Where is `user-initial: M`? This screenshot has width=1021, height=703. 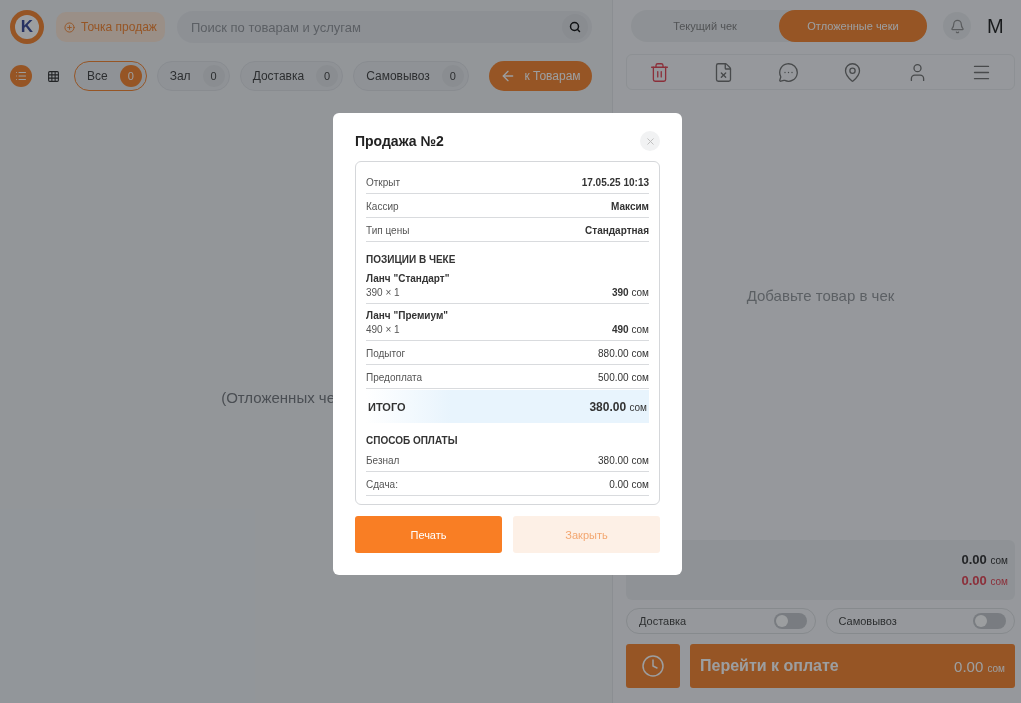
user-initial: M is located at coordinates (995, 26).